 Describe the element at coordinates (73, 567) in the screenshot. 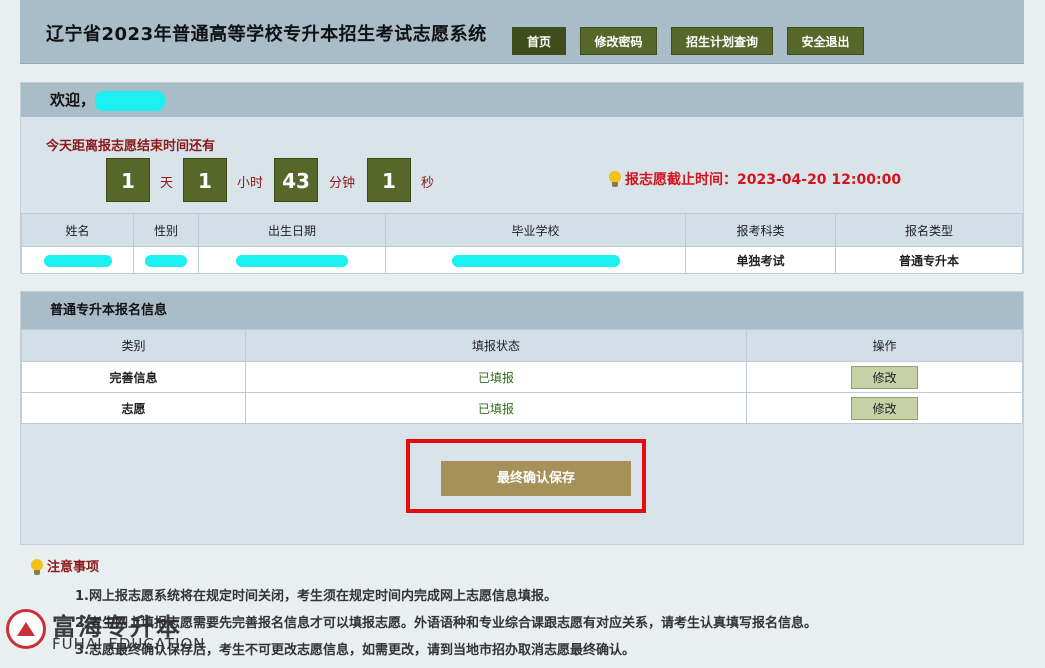

I see `notes-title: 注意事项` at that location.